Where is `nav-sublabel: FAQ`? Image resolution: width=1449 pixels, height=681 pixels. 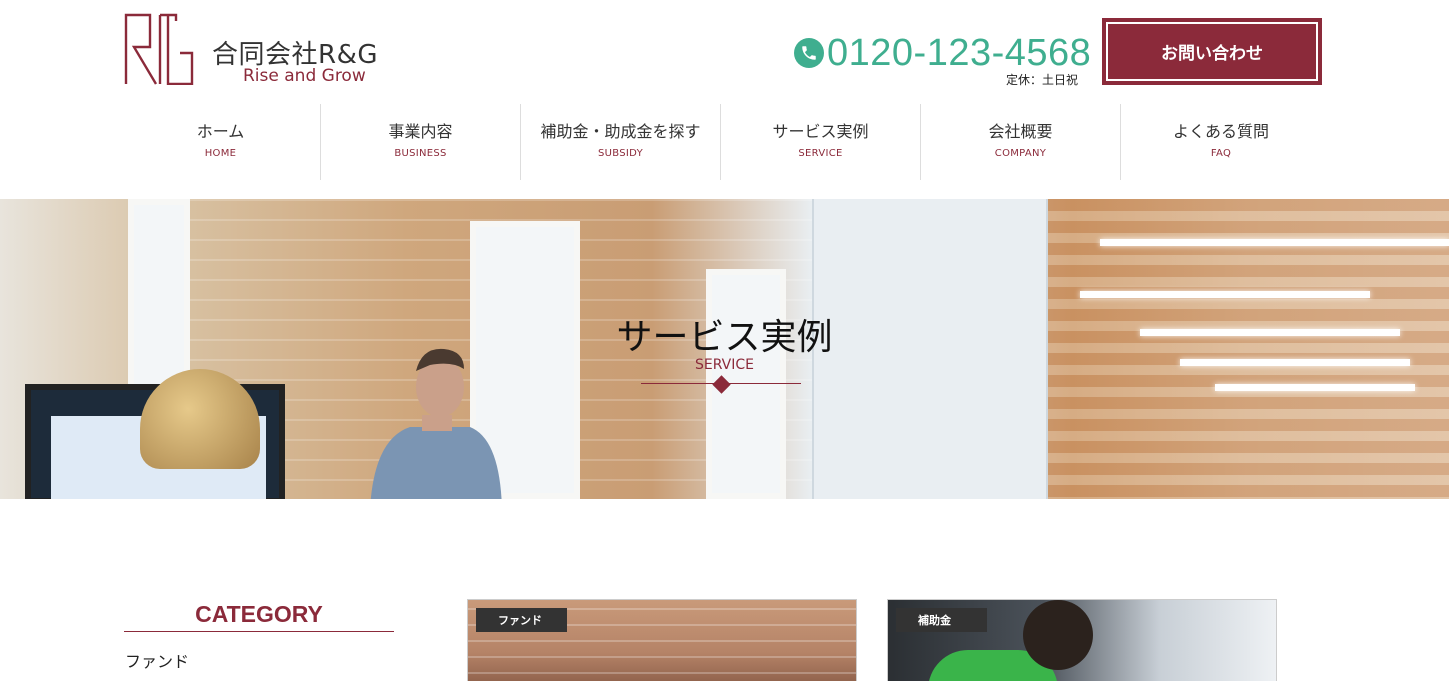 nav-sublabel: FAQ is located at coordinates (1221, 153).